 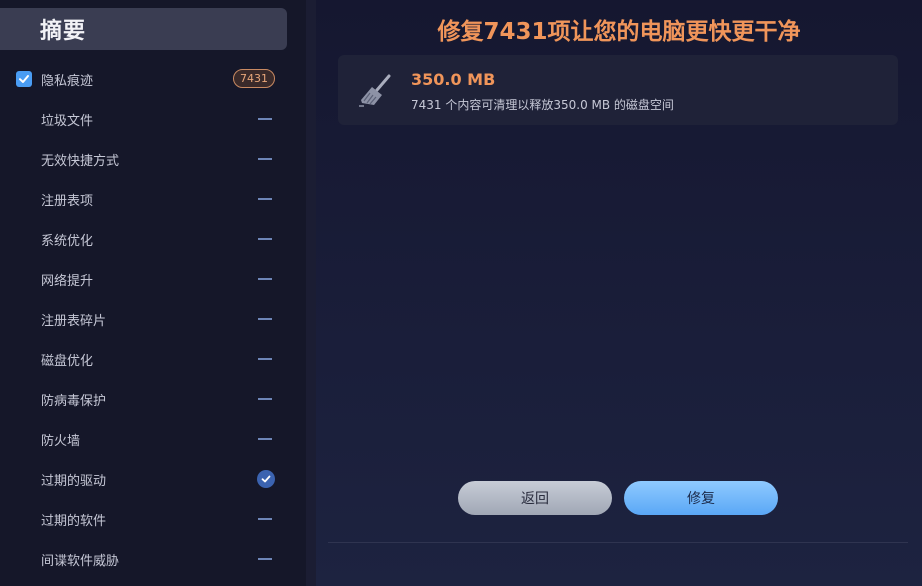 What do you see at coordinates (74, 321) in the screenshot?
I see `sidebar-item-label: 注册表碎片` at bounding box center [74, 321].